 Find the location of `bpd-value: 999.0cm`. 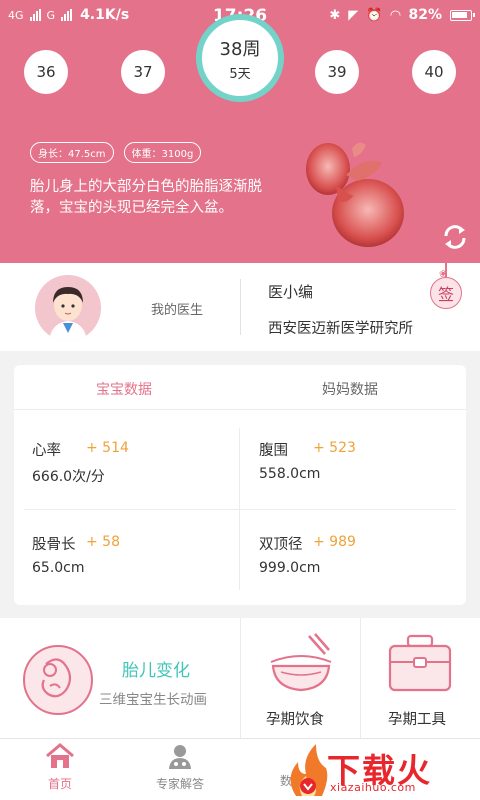

bpd-value: 999.0cm is located at coordinates (290, 568).